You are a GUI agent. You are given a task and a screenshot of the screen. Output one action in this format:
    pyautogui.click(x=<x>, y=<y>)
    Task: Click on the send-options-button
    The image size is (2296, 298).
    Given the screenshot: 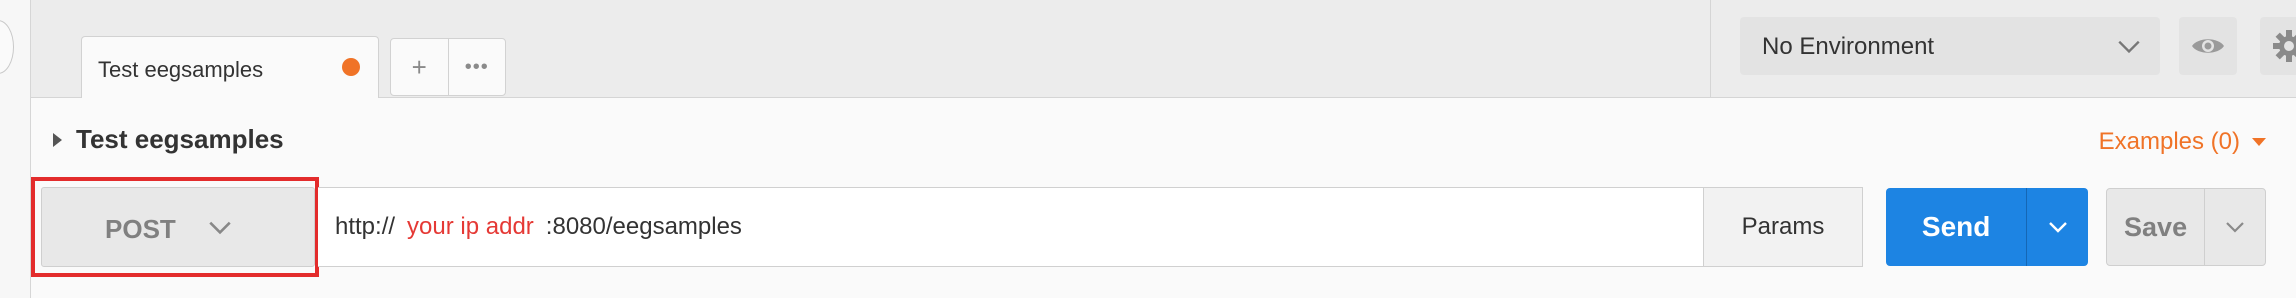 What is the action you would take?
    pyautogui.click(x=2057, y=227)
    